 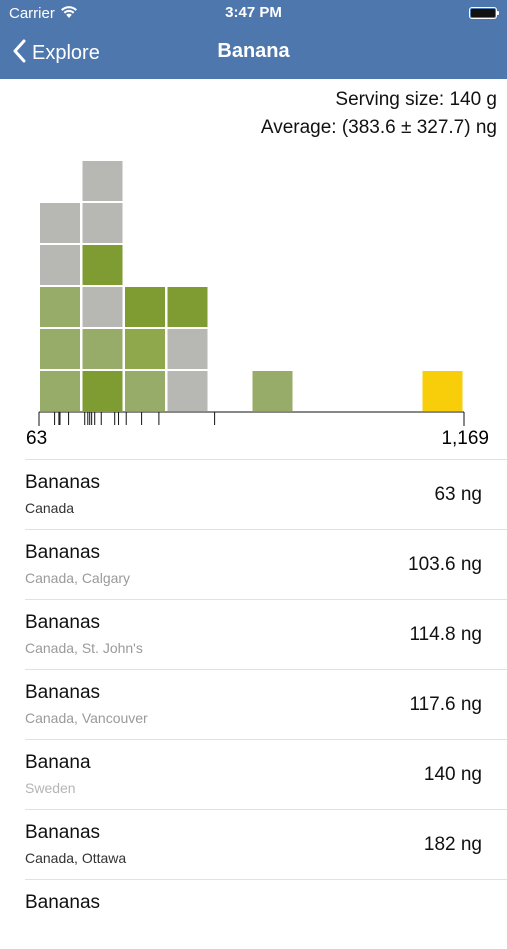 What do you see at coordinates (78, 578) in the screenshot?
I see `item-location: Canada, Calgary` at bounding box center [78, 578].